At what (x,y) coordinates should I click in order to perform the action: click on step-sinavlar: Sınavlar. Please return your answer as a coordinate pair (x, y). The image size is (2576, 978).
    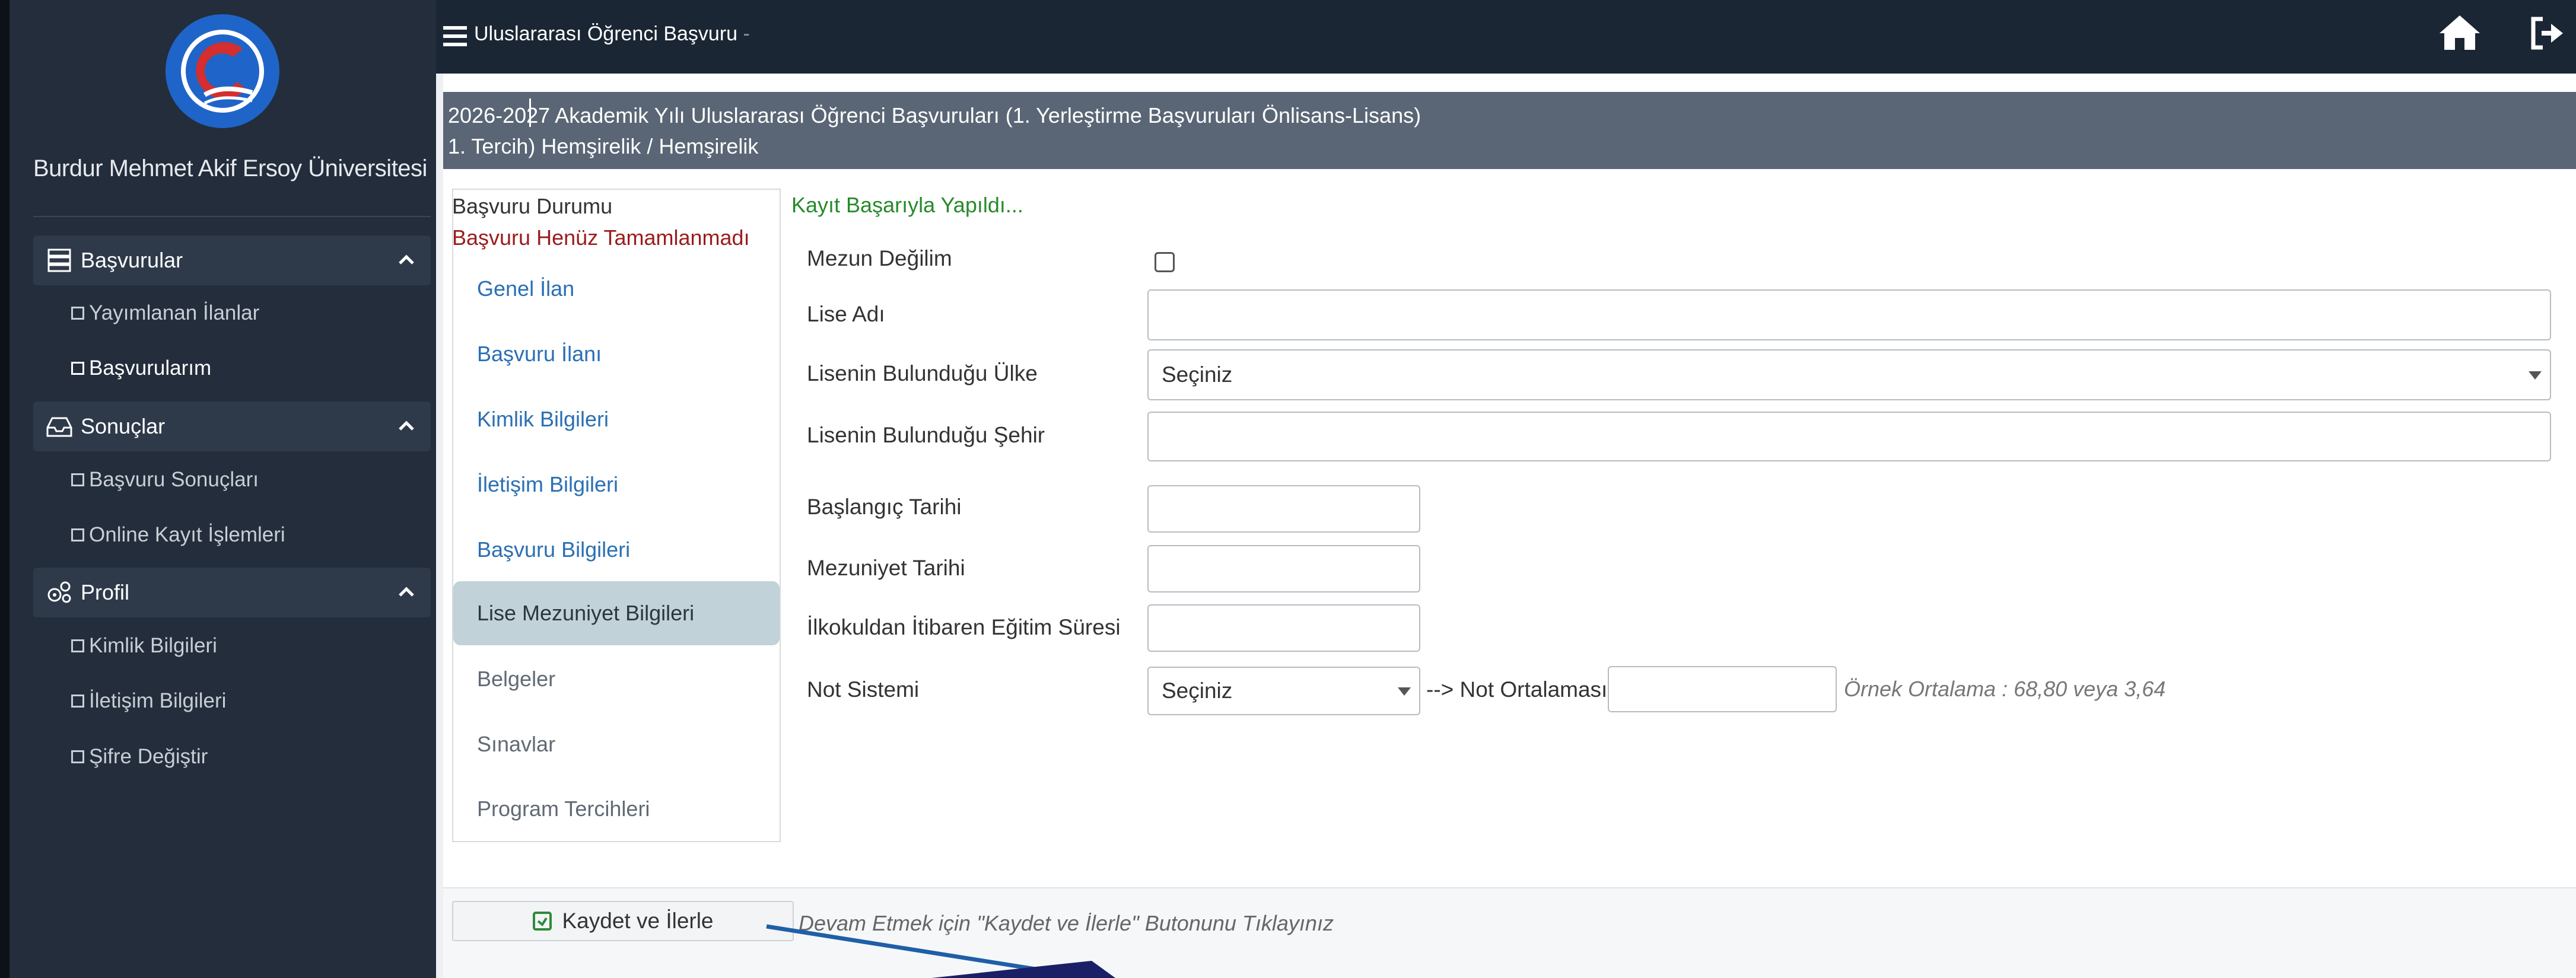
    Looking at the image, I should click on (616, 744).